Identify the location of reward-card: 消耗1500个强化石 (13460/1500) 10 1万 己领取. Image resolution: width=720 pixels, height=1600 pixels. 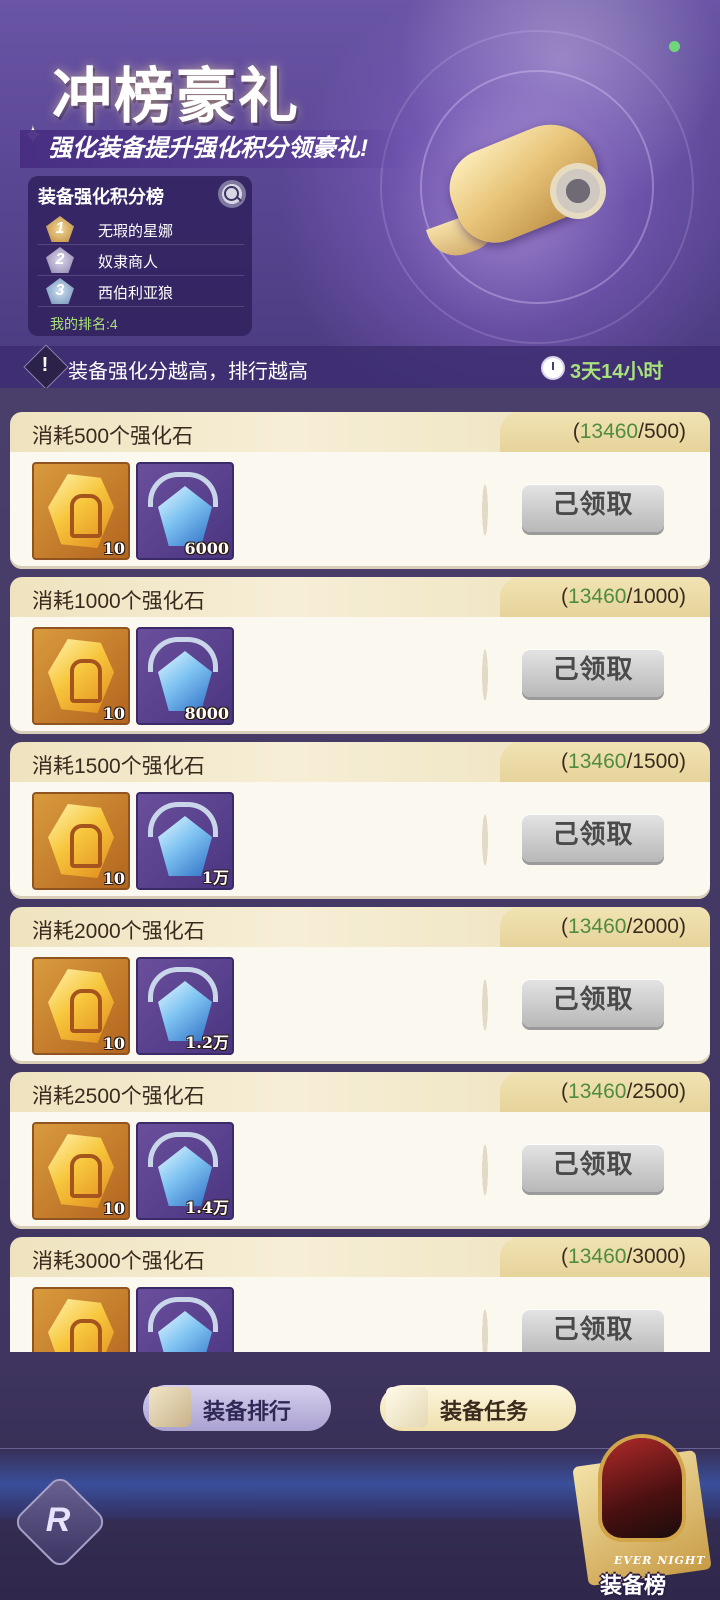
(360, 820).